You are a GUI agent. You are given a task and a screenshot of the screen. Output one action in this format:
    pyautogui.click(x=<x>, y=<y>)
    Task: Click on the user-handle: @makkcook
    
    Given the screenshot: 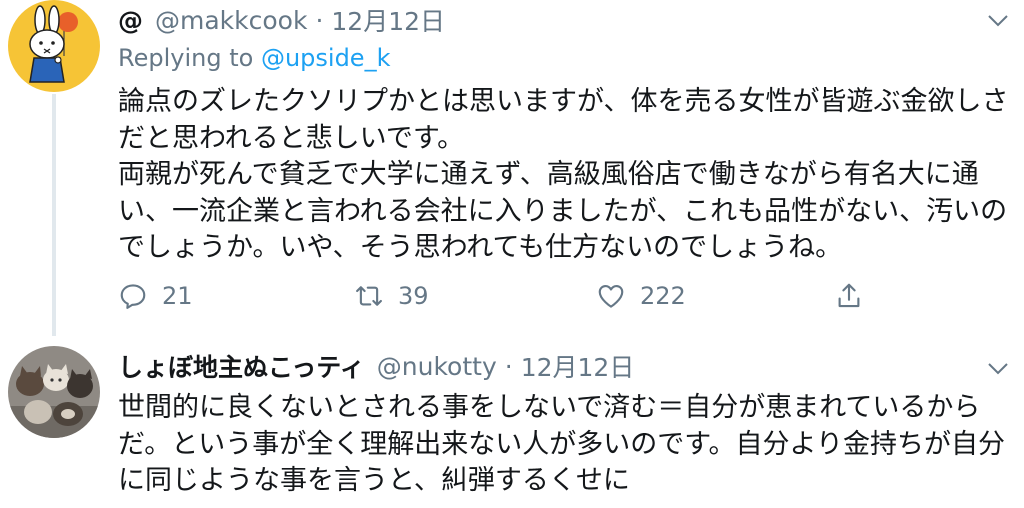 What is the action you would take?
    pyautogui.click(x=231, y=20)
    